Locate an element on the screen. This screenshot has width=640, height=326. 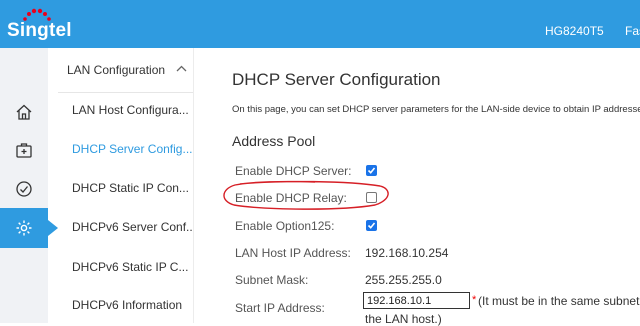
icon-rail is located at coordinates (29, 185).